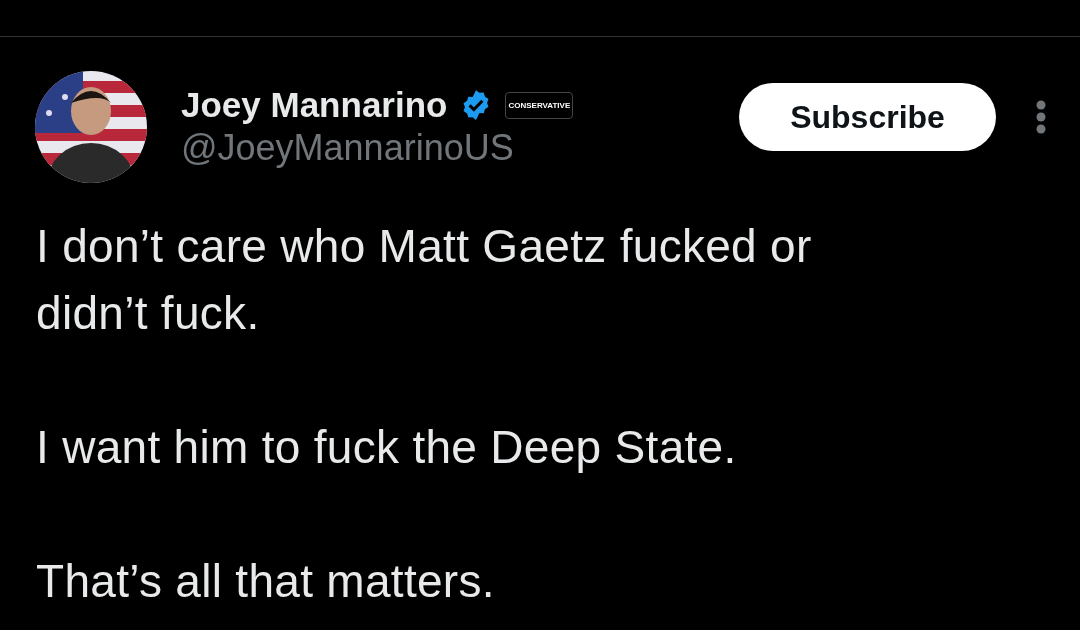 The width and height of the screenshot is (1080, 630). Describe the element at coordinates (867, 117) in the screenshot. I see `subscribe-button: Subscribe` at that location.